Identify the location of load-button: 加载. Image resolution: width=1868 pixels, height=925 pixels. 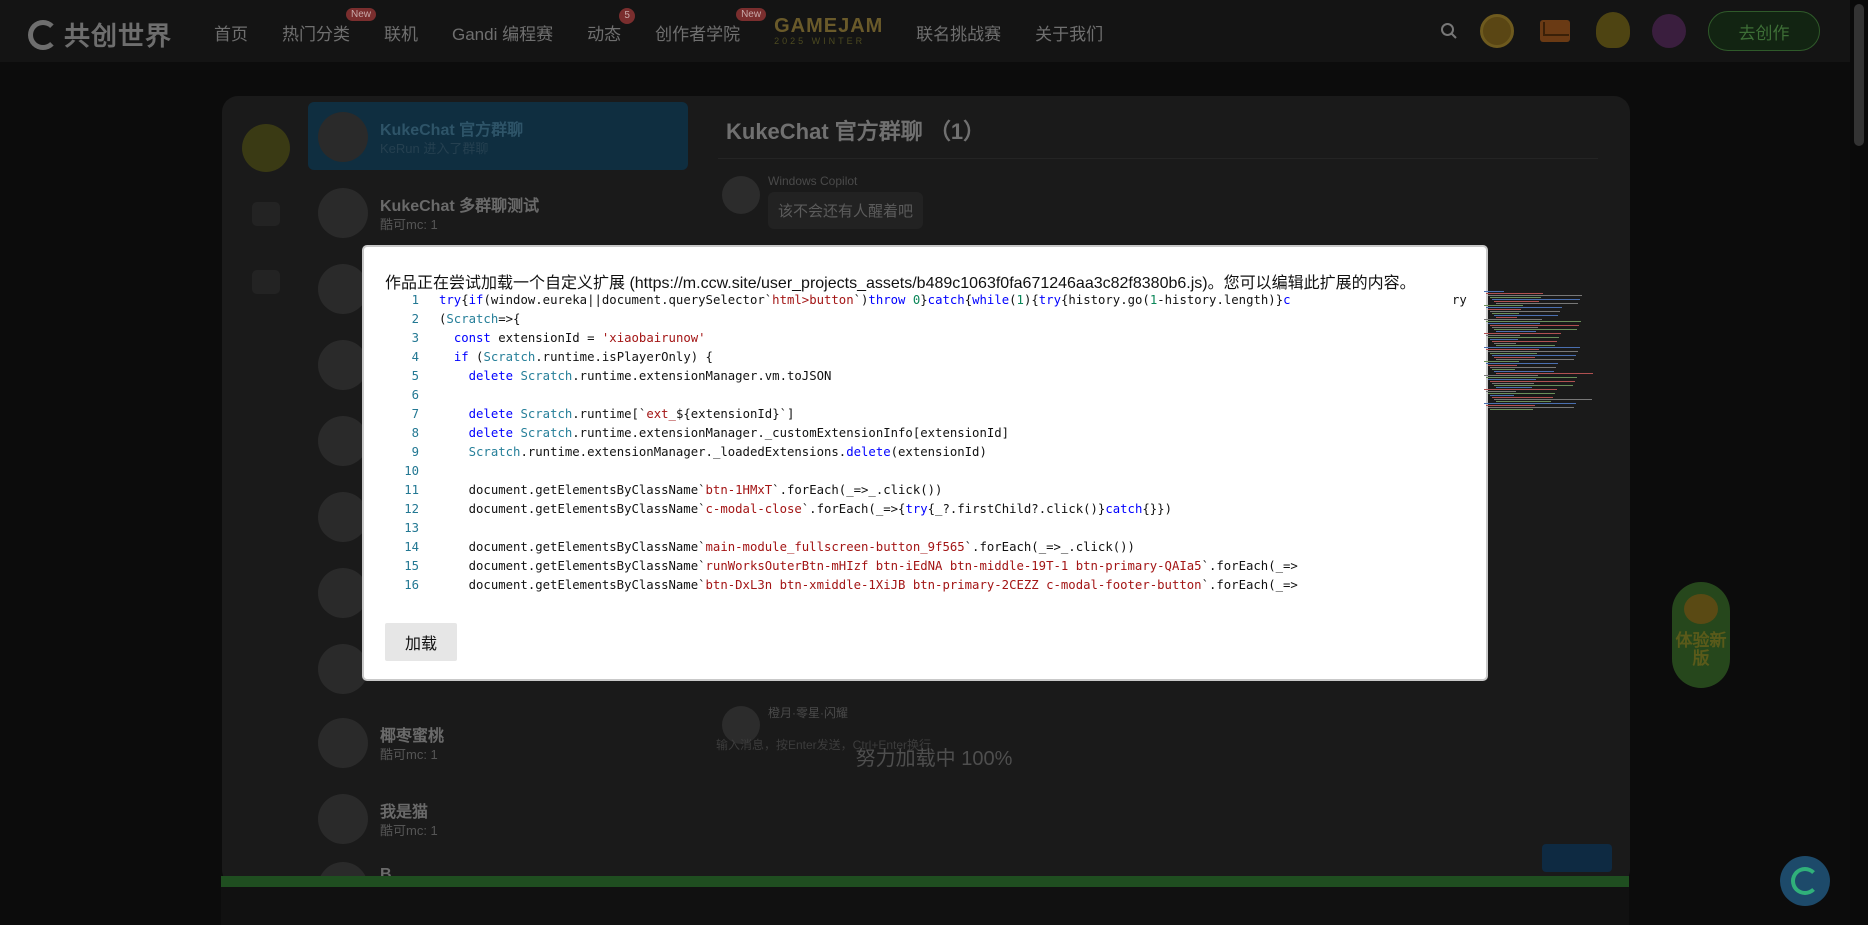
(421, 642).